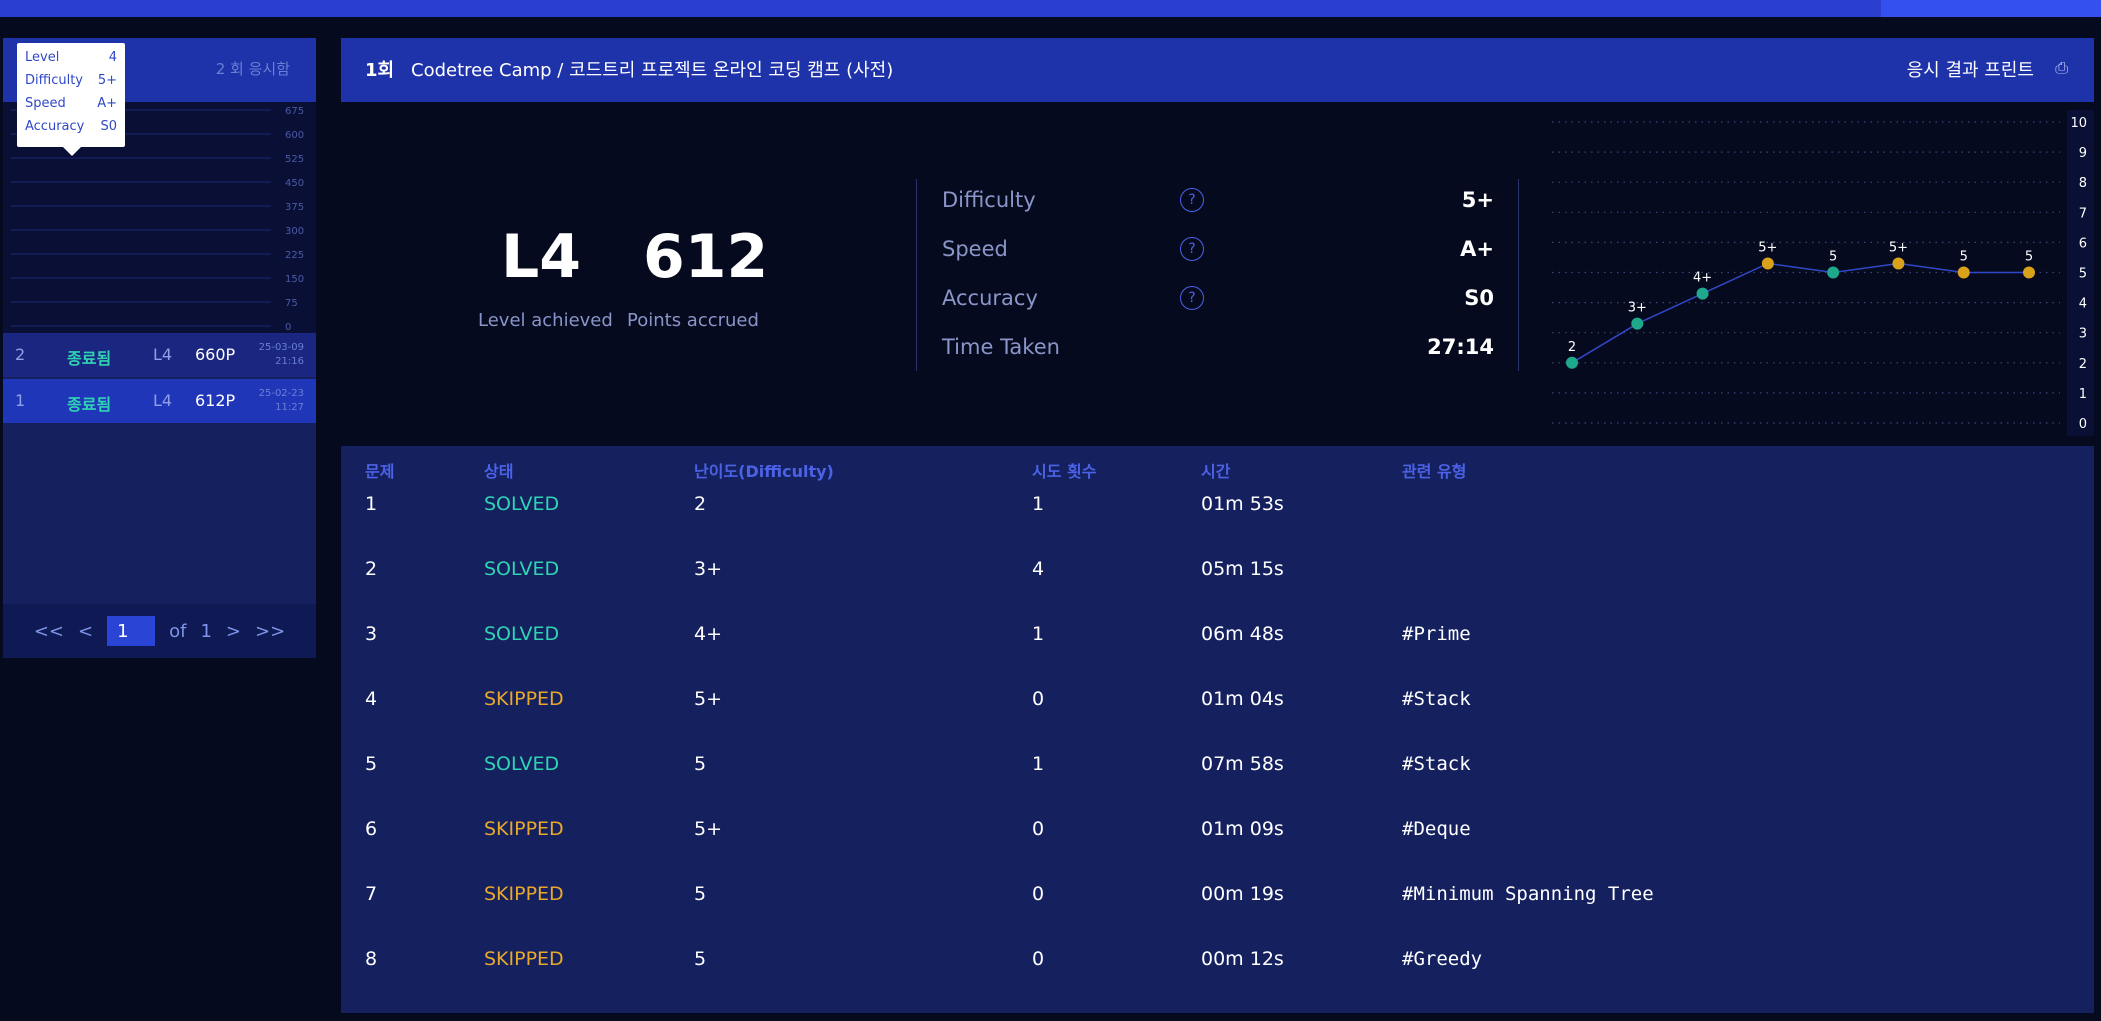  I want to click on problem-number: 6, so click(371, 829).